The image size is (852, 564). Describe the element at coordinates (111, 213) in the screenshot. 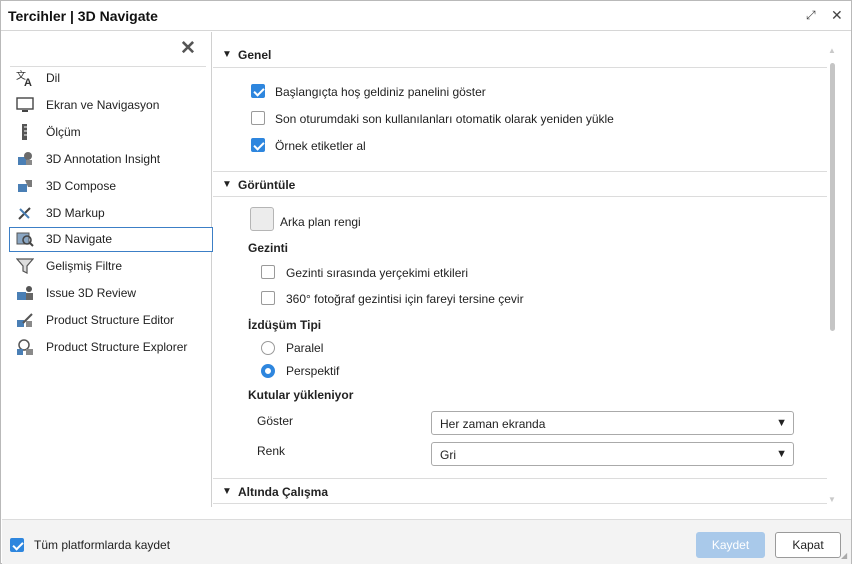

I see `sidebar-item-markup: 3D Markup` at that location.